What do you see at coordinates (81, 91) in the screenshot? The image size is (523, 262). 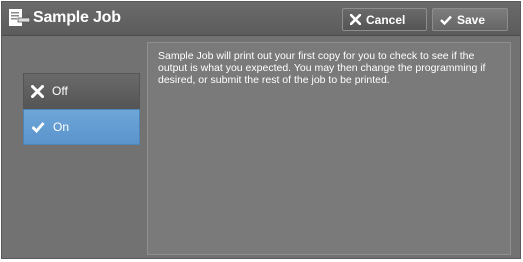 I see `option-off: Off` at bounding box center [81, 91].